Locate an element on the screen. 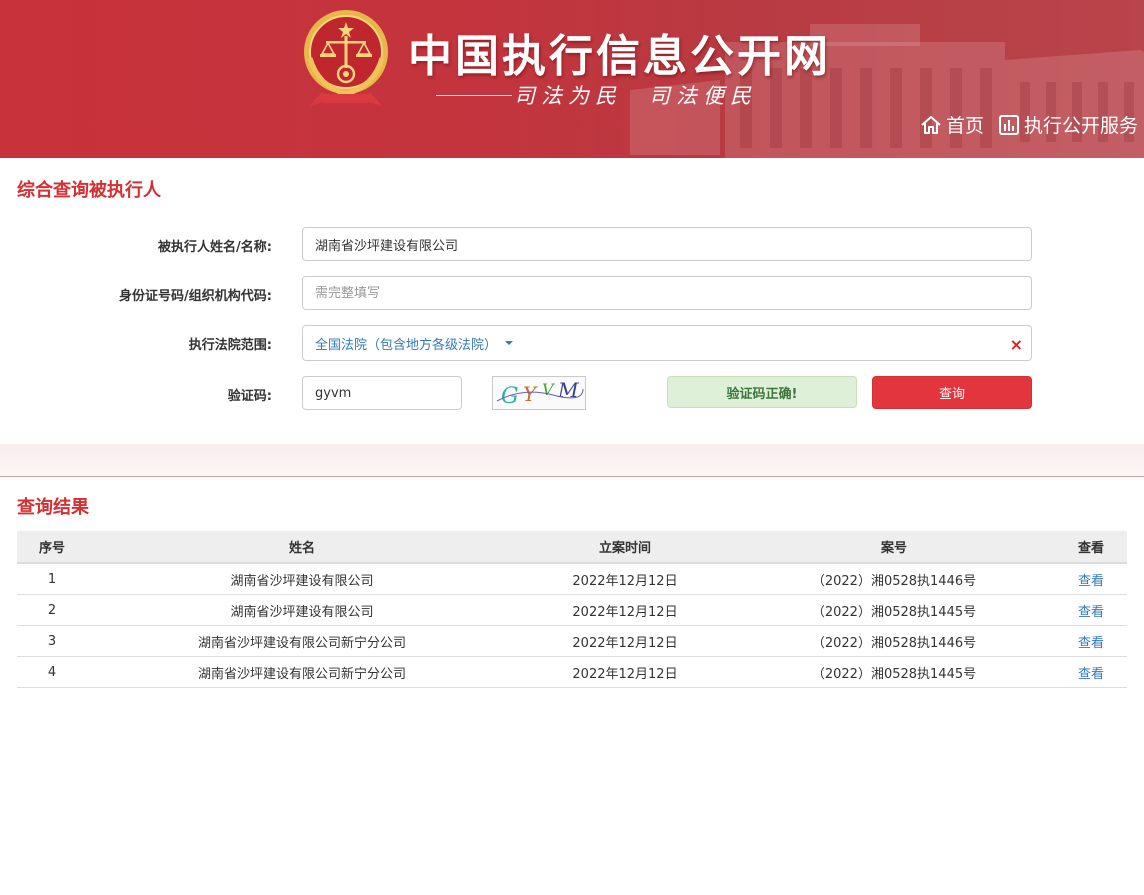 This screenshot has height=895, width=1144. svg-text: Y is located at coordinates (530, 394).